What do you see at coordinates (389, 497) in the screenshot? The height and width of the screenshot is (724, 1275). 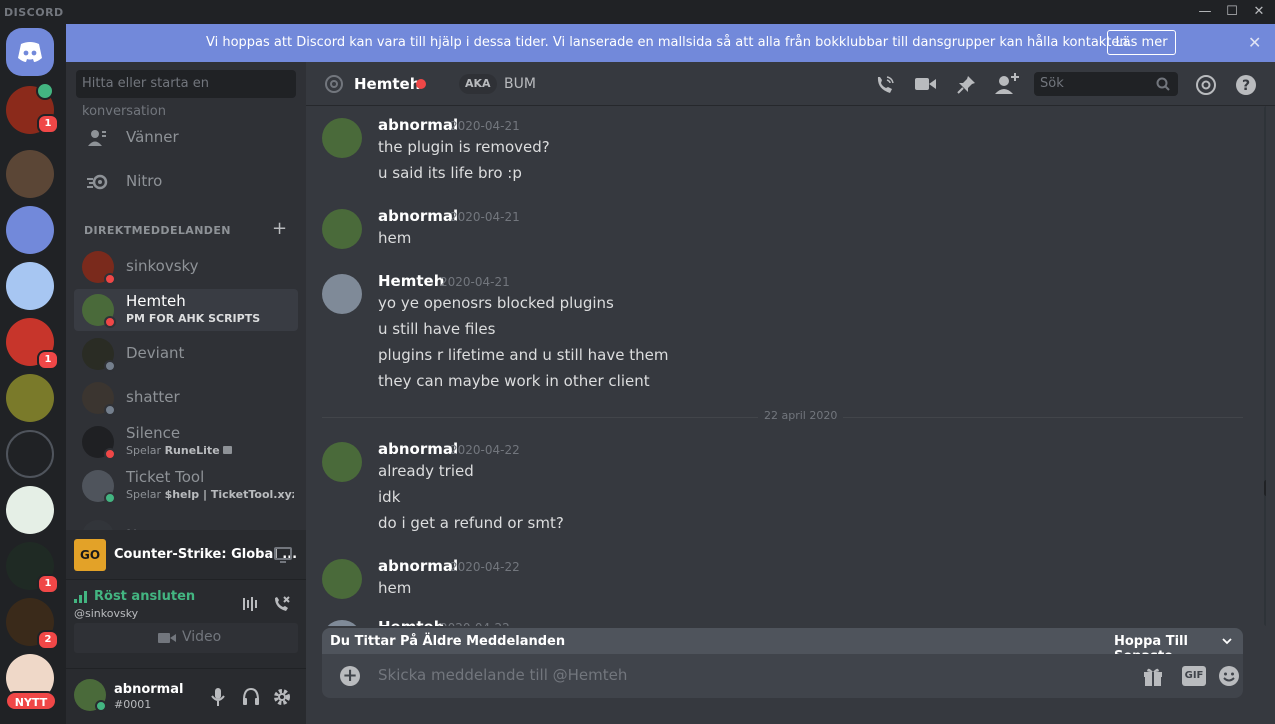 I see `message-text: idk` at bounding box center [389, 497].